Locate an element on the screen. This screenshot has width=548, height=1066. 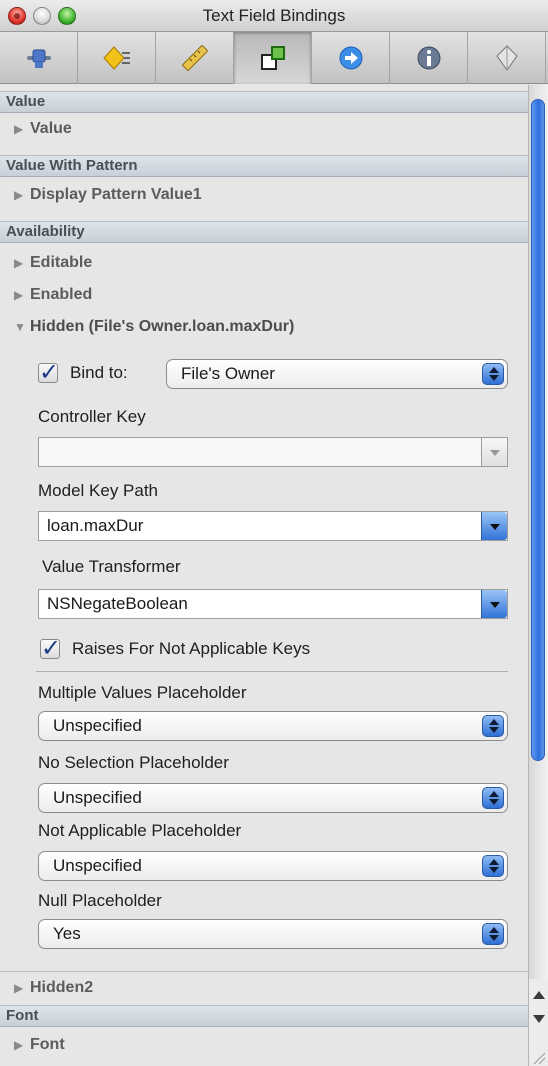
effects-diamond-icon is located at coordinates (116, 58).